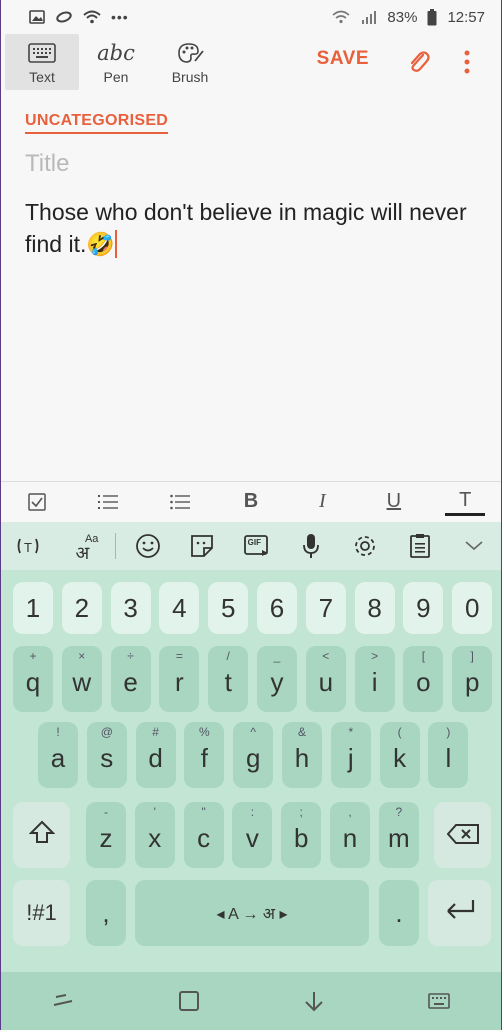  I want to click on key-hint: ?, so click(399, 812).